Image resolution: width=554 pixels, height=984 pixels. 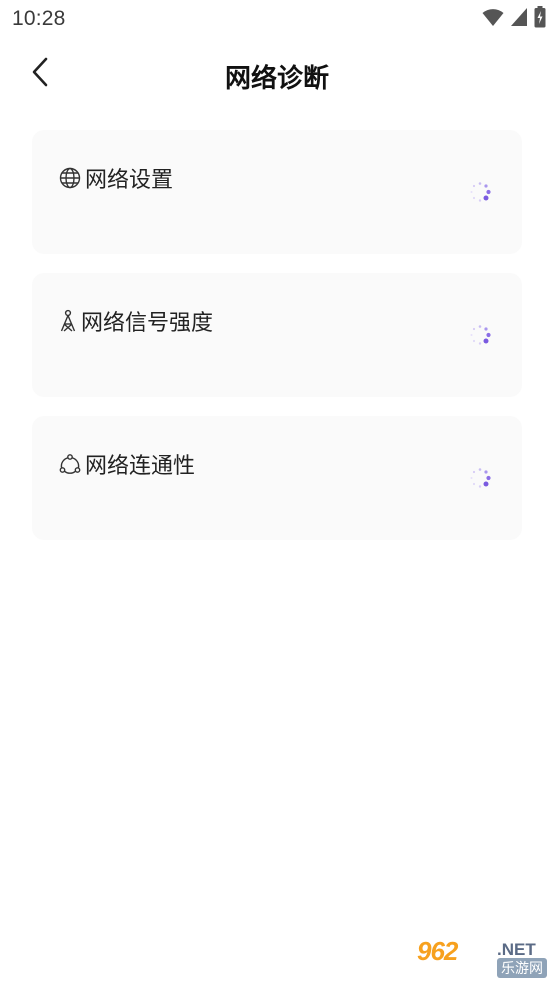 What do you see at coordinates (540, 19) in the screenshot?
I see `battery-icon` at bounding box center [540, 19].